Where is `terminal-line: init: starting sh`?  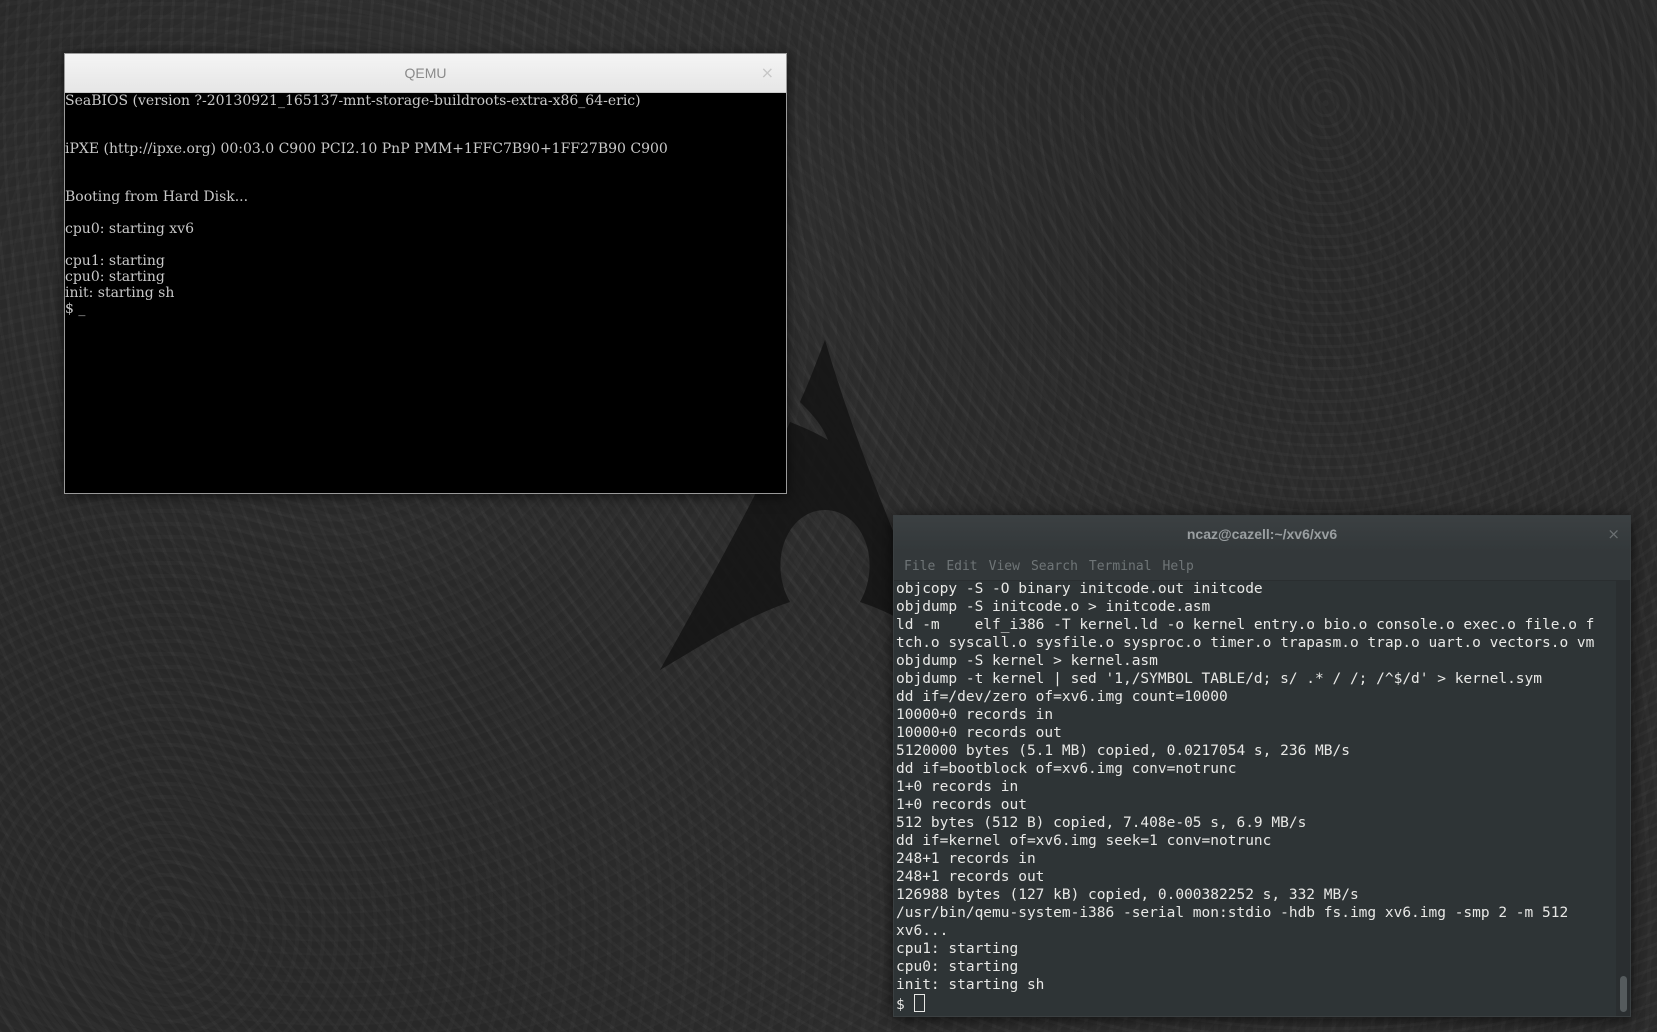 terminal-line: init: starting sh is located at coordinates (970, 985).